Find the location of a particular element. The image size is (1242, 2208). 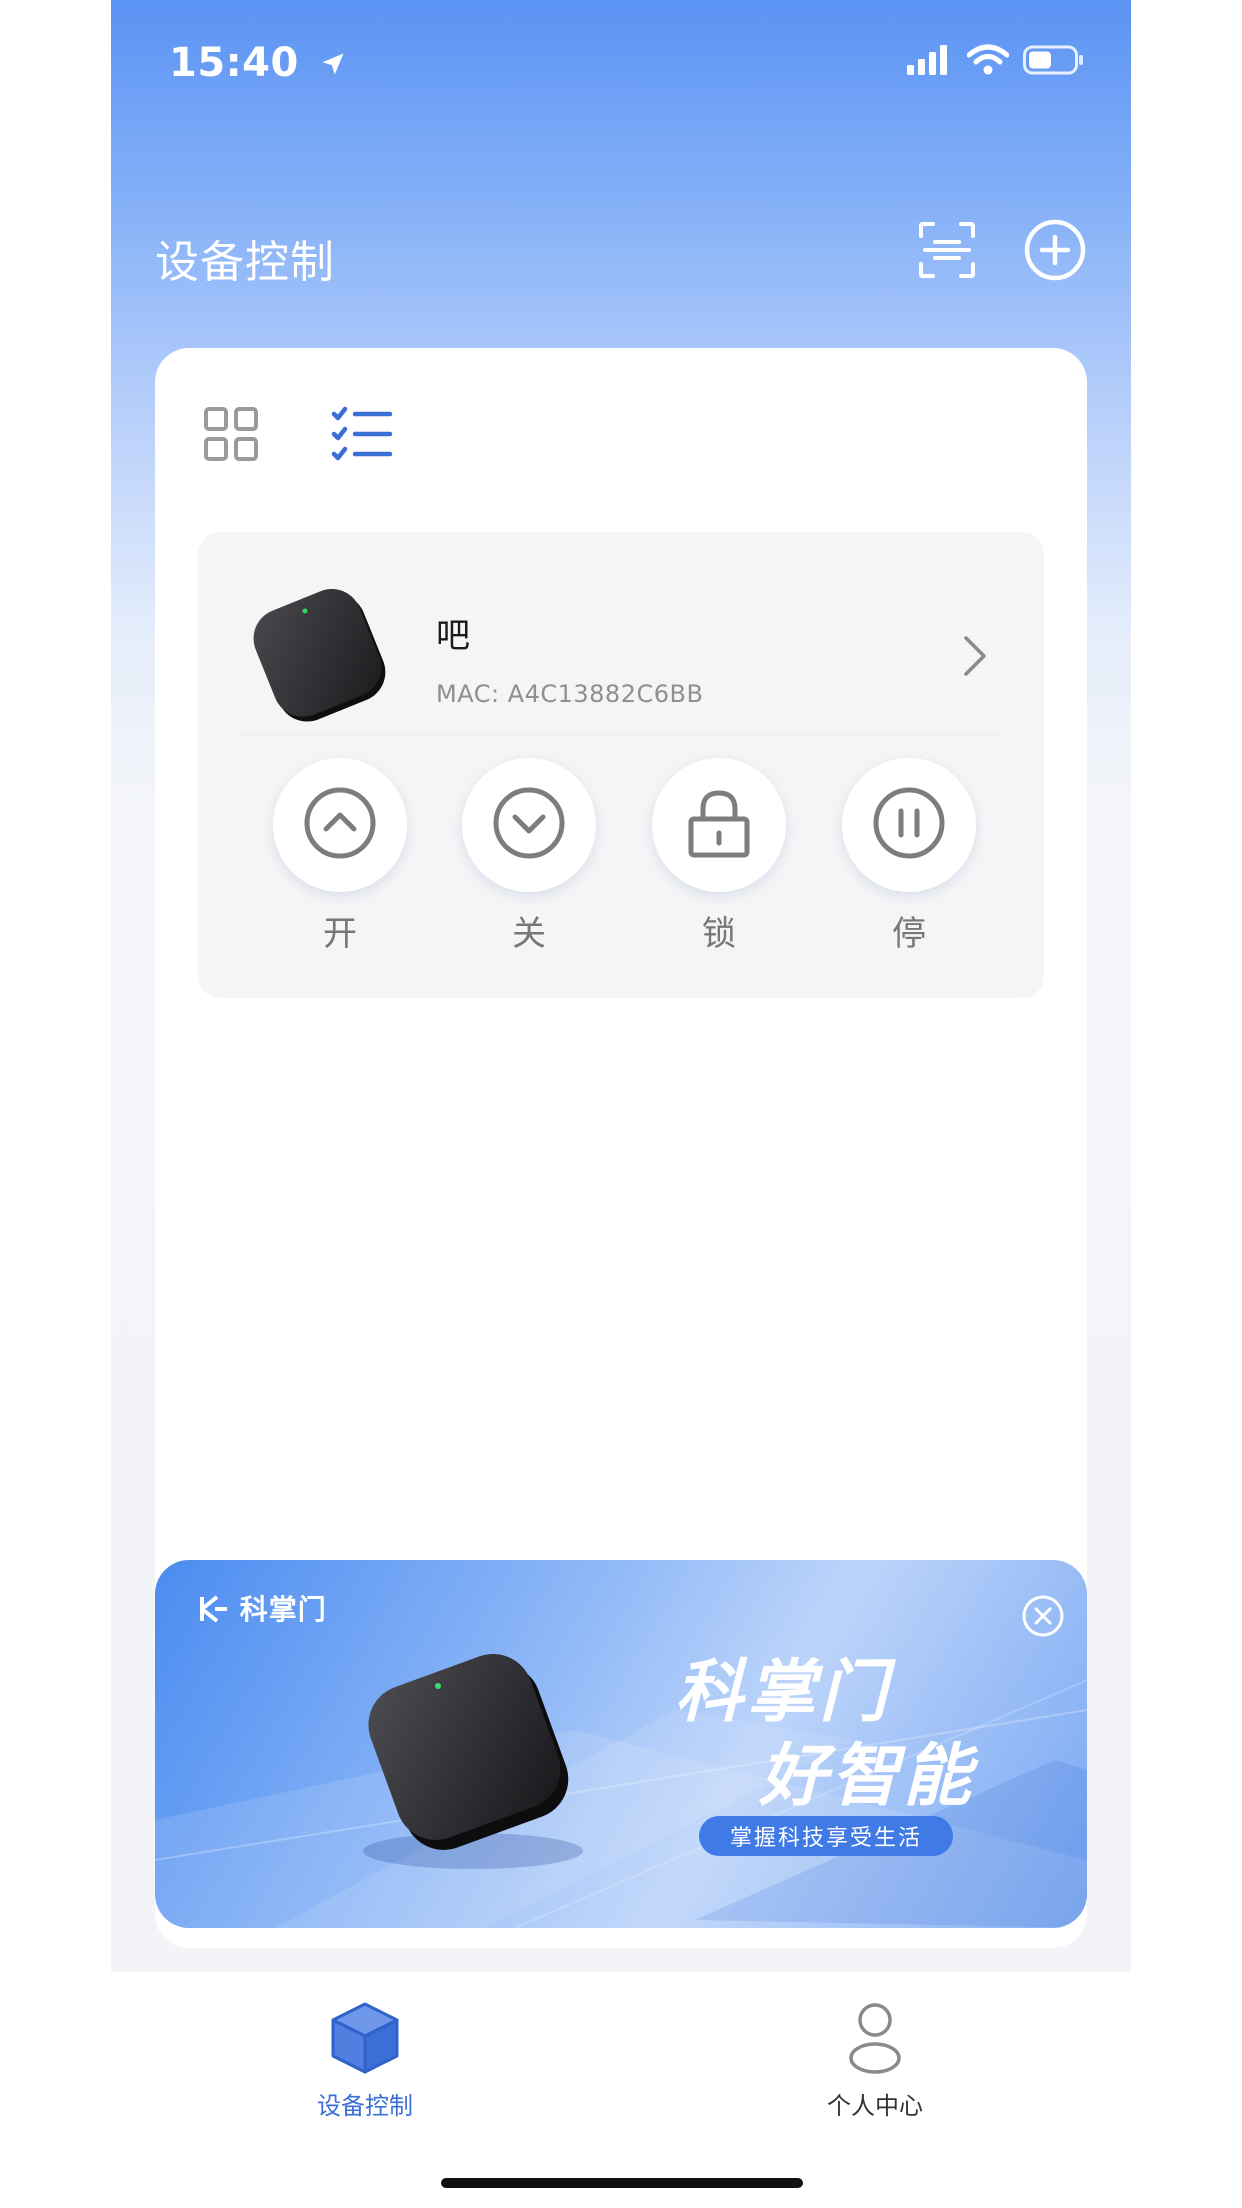

wifi-icon is located at coordinates (988, 62).